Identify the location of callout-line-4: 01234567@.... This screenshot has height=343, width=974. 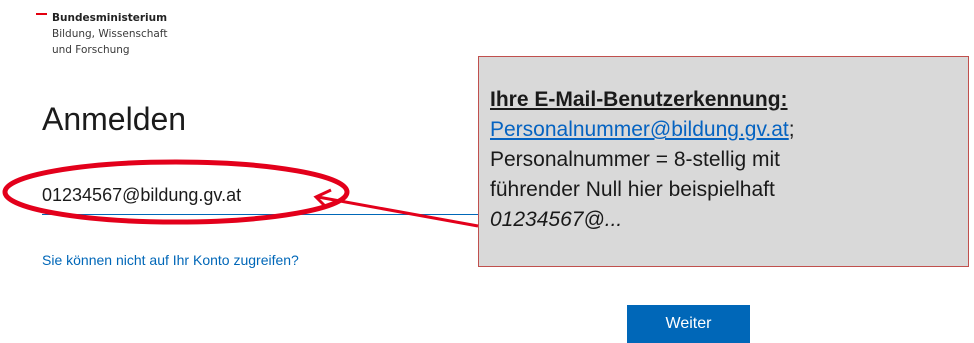
(556, 219).